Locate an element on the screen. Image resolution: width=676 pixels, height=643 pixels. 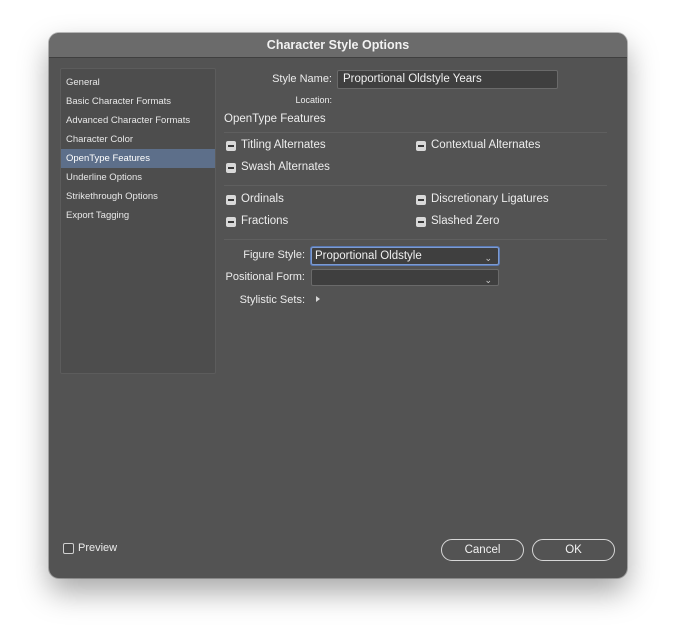
figure-style-value: Proportional Oldstyle is located at coordinates (368, 256).